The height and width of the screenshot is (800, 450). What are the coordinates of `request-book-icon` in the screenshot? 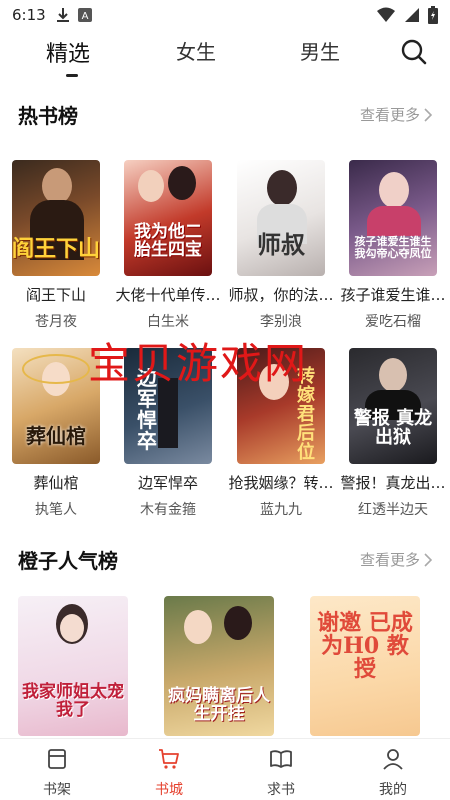 It's located at (281, 759).